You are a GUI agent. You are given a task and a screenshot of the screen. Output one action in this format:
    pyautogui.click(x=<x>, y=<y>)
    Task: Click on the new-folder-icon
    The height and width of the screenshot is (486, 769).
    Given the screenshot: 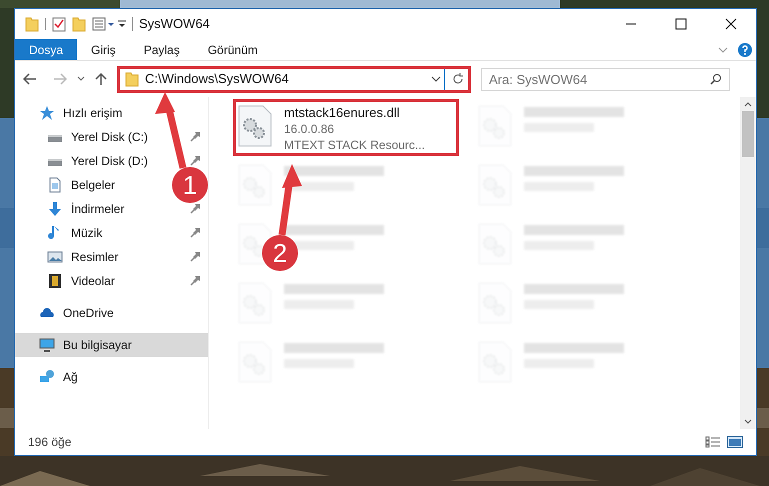 What is the action you would take?
    pyautogui.click(x=79, y=24)
    